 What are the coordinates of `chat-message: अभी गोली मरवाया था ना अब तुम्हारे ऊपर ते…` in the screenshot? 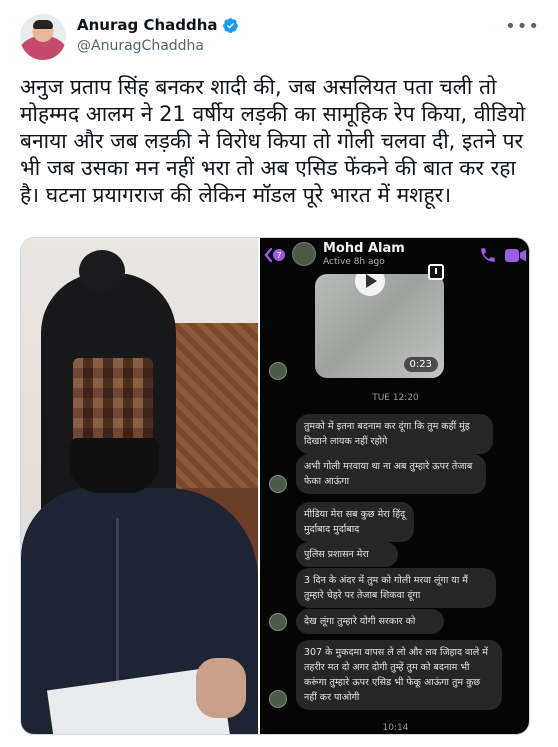 It's located at (391, 474).